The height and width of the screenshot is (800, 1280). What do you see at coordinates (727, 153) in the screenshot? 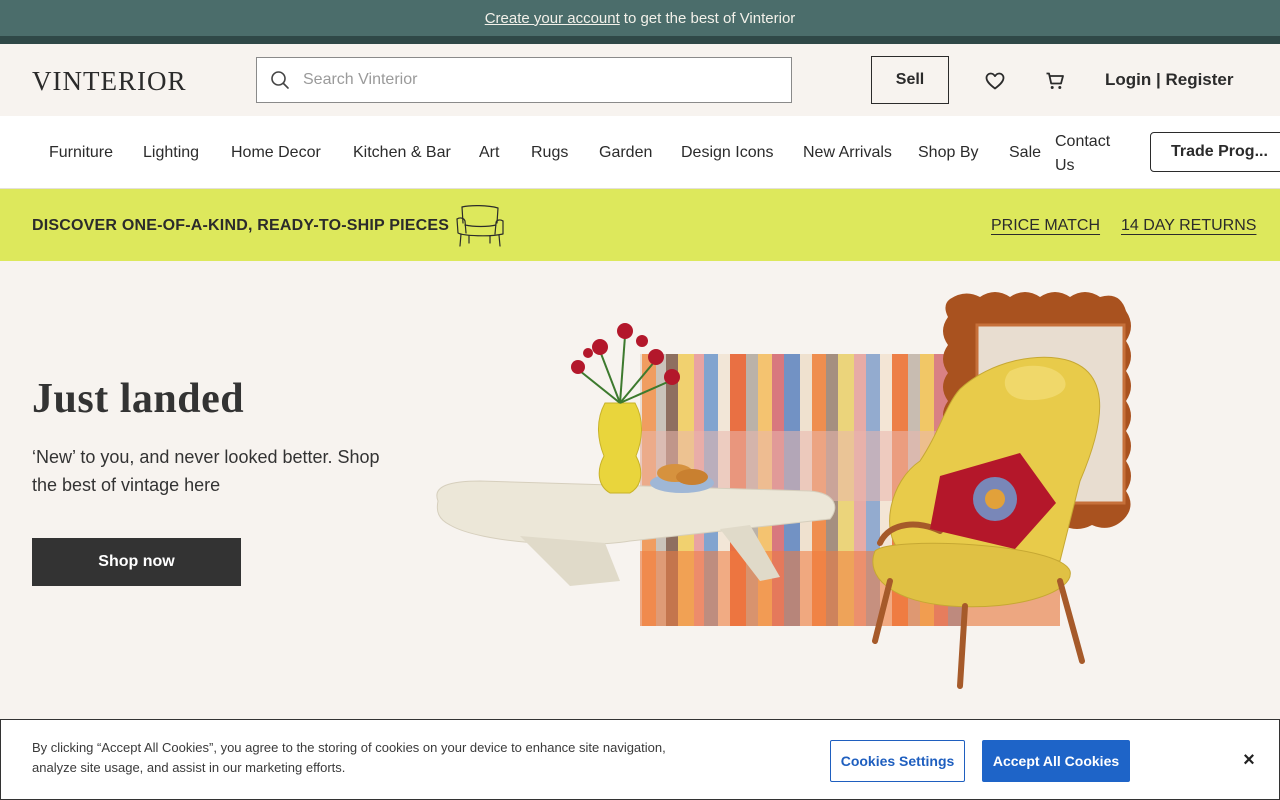
I see `nav-item-design-icons: Design Icons` at bounding box center [727, 153].